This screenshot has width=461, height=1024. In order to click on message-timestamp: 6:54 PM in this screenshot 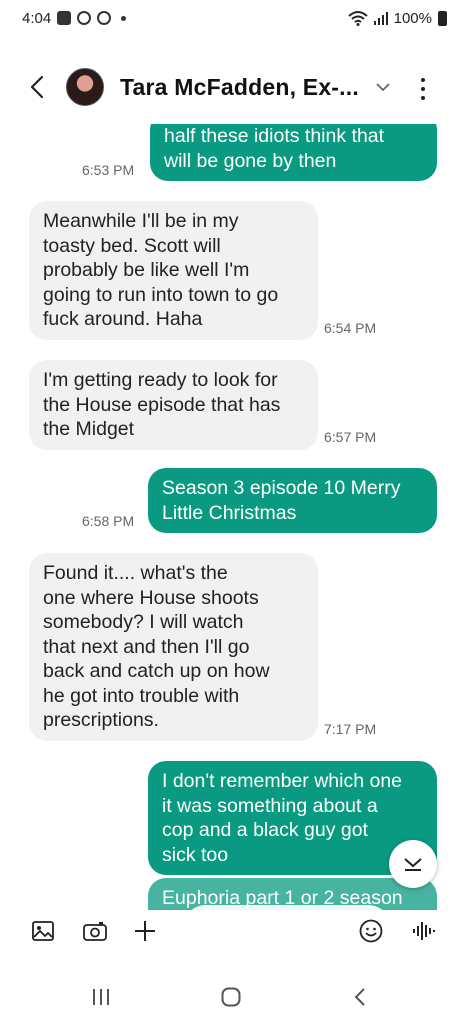, I will do `click(350, 328)`.